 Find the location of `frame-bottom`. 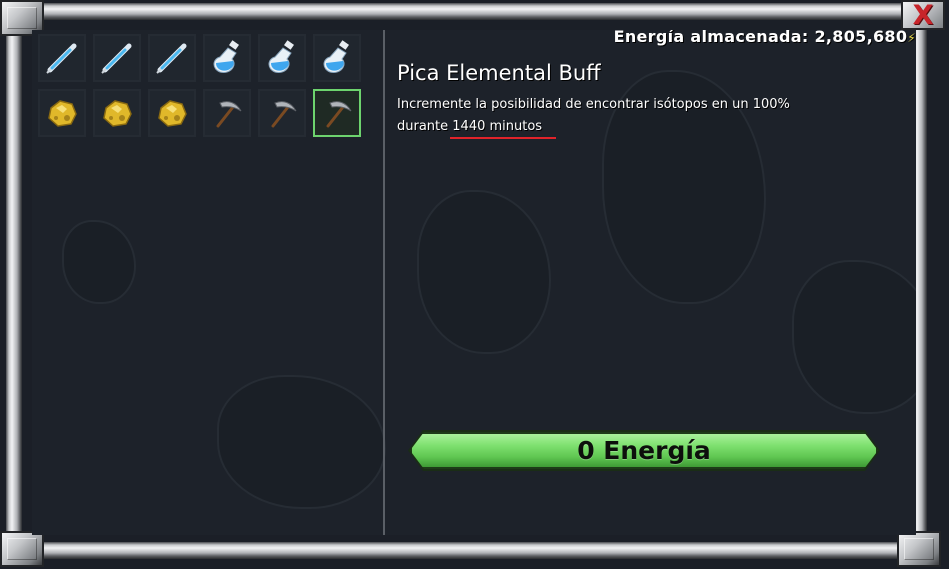

frame-bottom is located at coordinates (474, 550).